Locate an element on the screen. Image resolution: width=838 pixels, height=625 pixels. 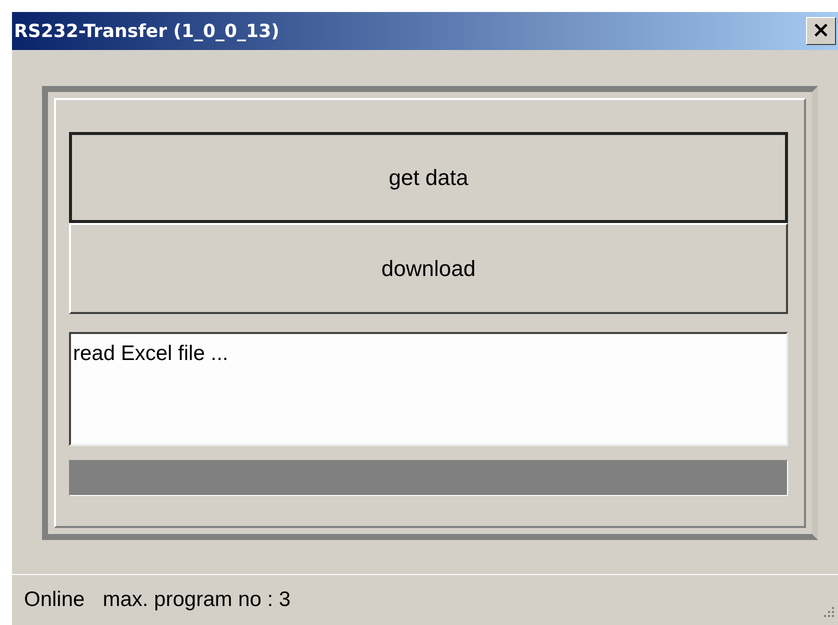
get-data-button: get data is located at coordinates (428, 177).